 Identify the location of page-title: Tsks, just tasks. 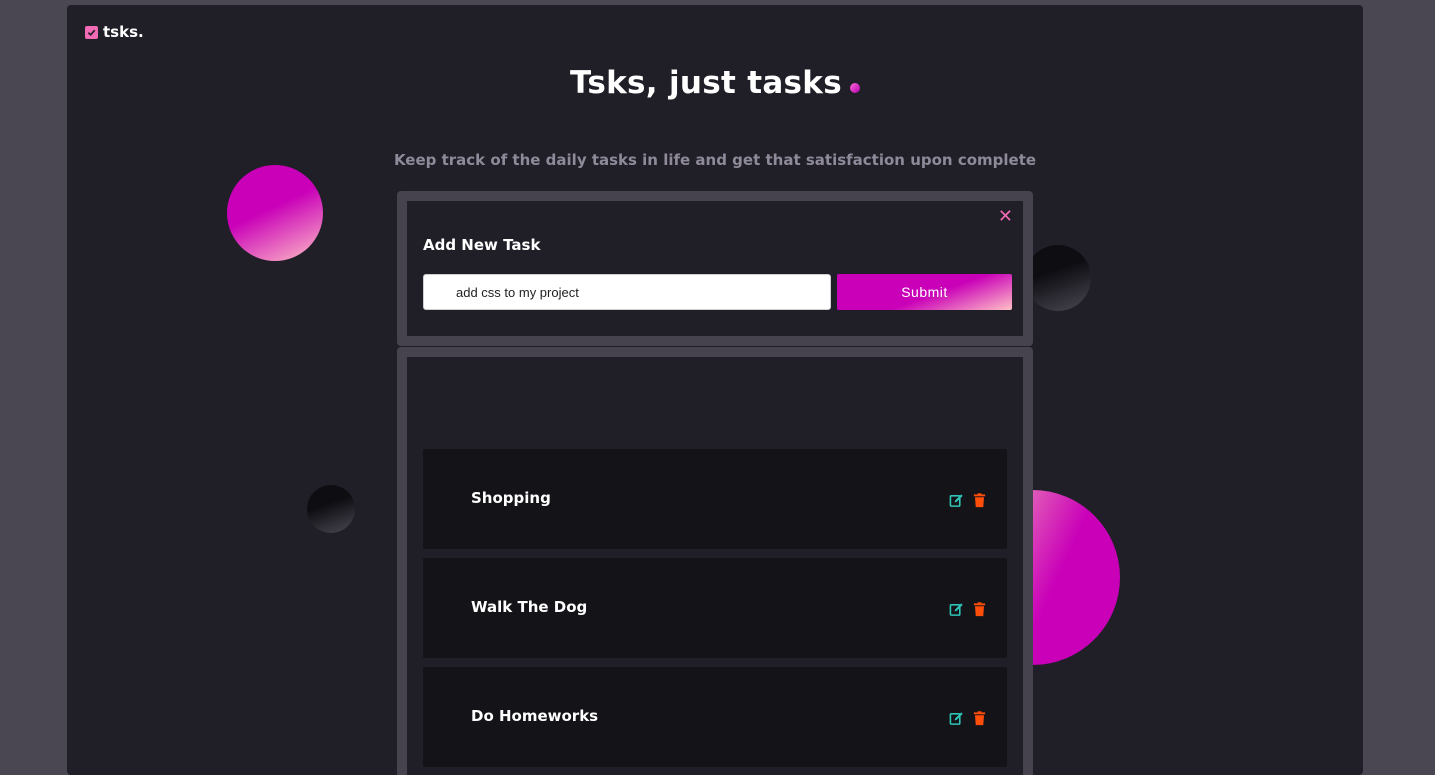
(715, 83).